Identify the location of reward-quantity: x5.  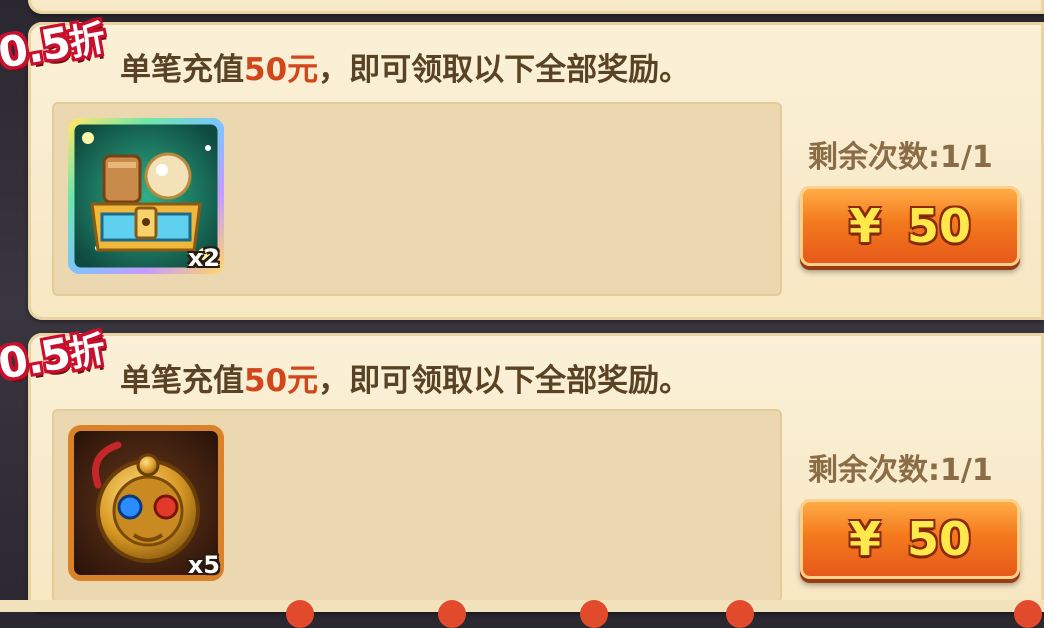
(203, 565).